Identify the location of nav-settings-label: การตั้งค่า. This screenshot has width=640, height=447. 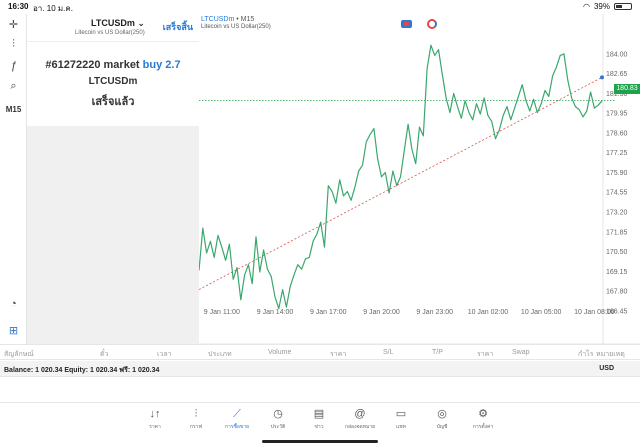
(483, 427).